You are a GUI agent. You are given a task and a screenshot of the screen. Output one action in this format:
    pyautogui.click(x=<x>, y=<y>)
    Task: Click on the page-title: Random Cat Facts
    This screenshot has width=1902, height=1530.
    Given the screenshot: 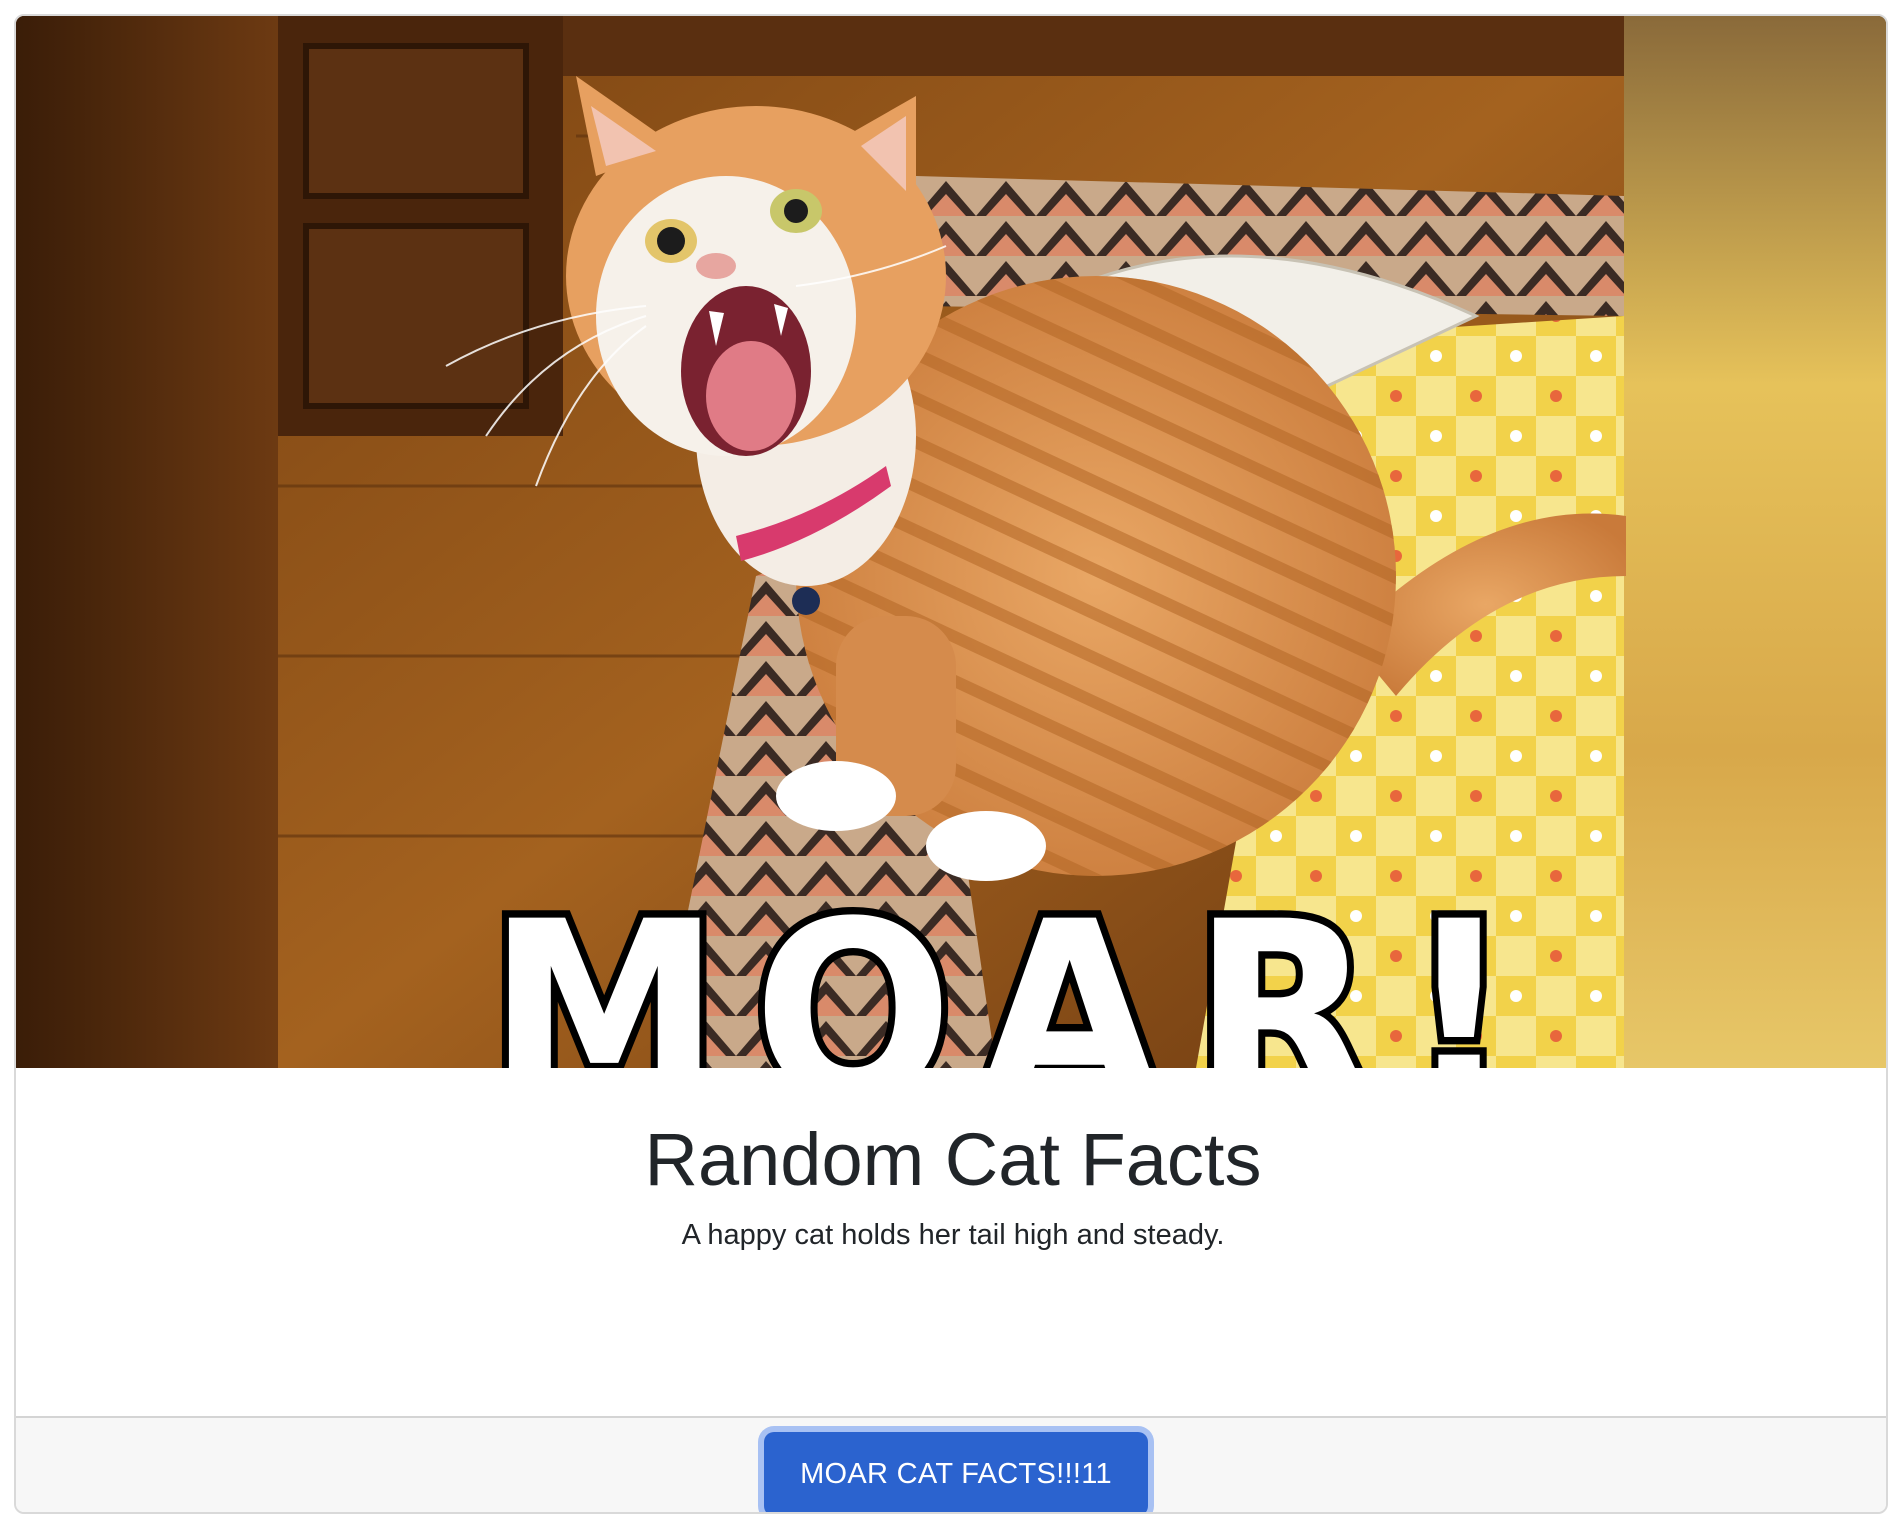 What is the action you would take?
    pyautogui.click(x=953, y=1159)
    